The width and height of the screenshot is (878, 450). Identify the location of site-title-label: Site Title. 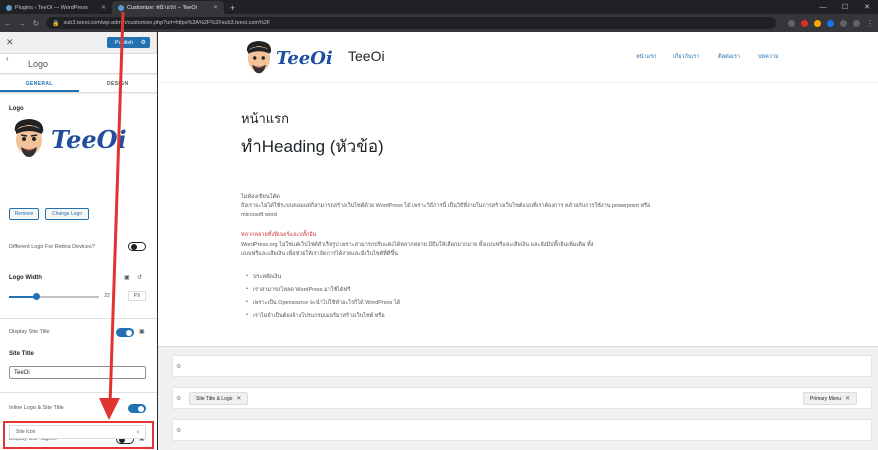
(21, 354).